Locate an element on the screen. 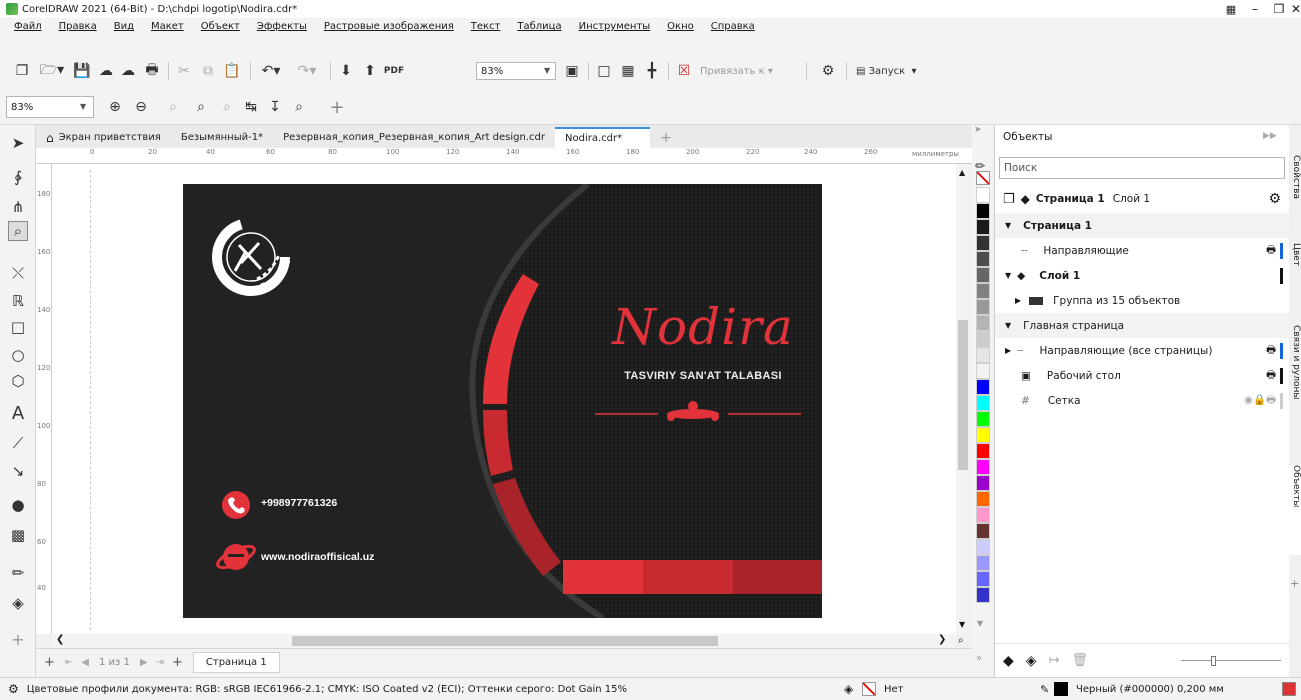  zoom-page-width-icon: ↹ is located at coordinates (251, 107).